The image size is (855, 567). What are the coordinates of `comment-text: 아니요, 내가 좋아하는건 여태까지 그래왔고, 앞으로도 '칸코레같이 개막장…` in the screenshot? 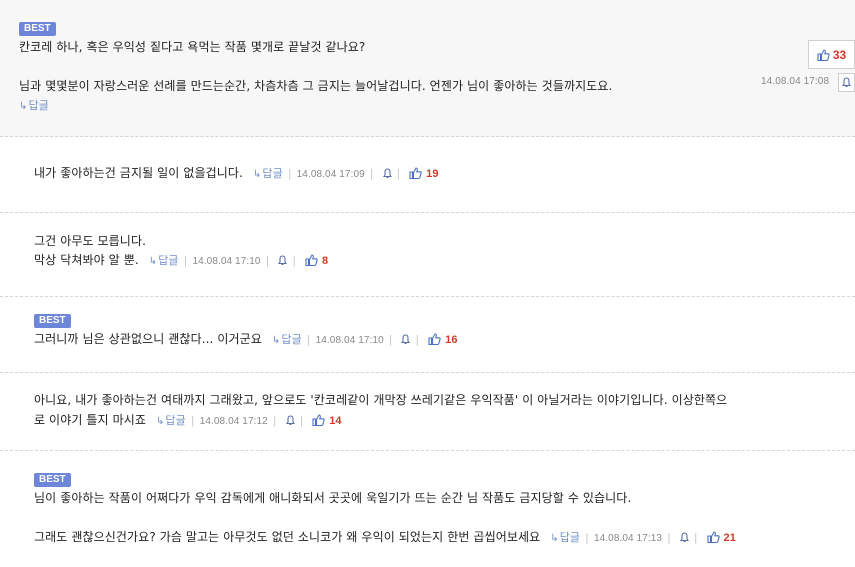 It's located at (381, 400).